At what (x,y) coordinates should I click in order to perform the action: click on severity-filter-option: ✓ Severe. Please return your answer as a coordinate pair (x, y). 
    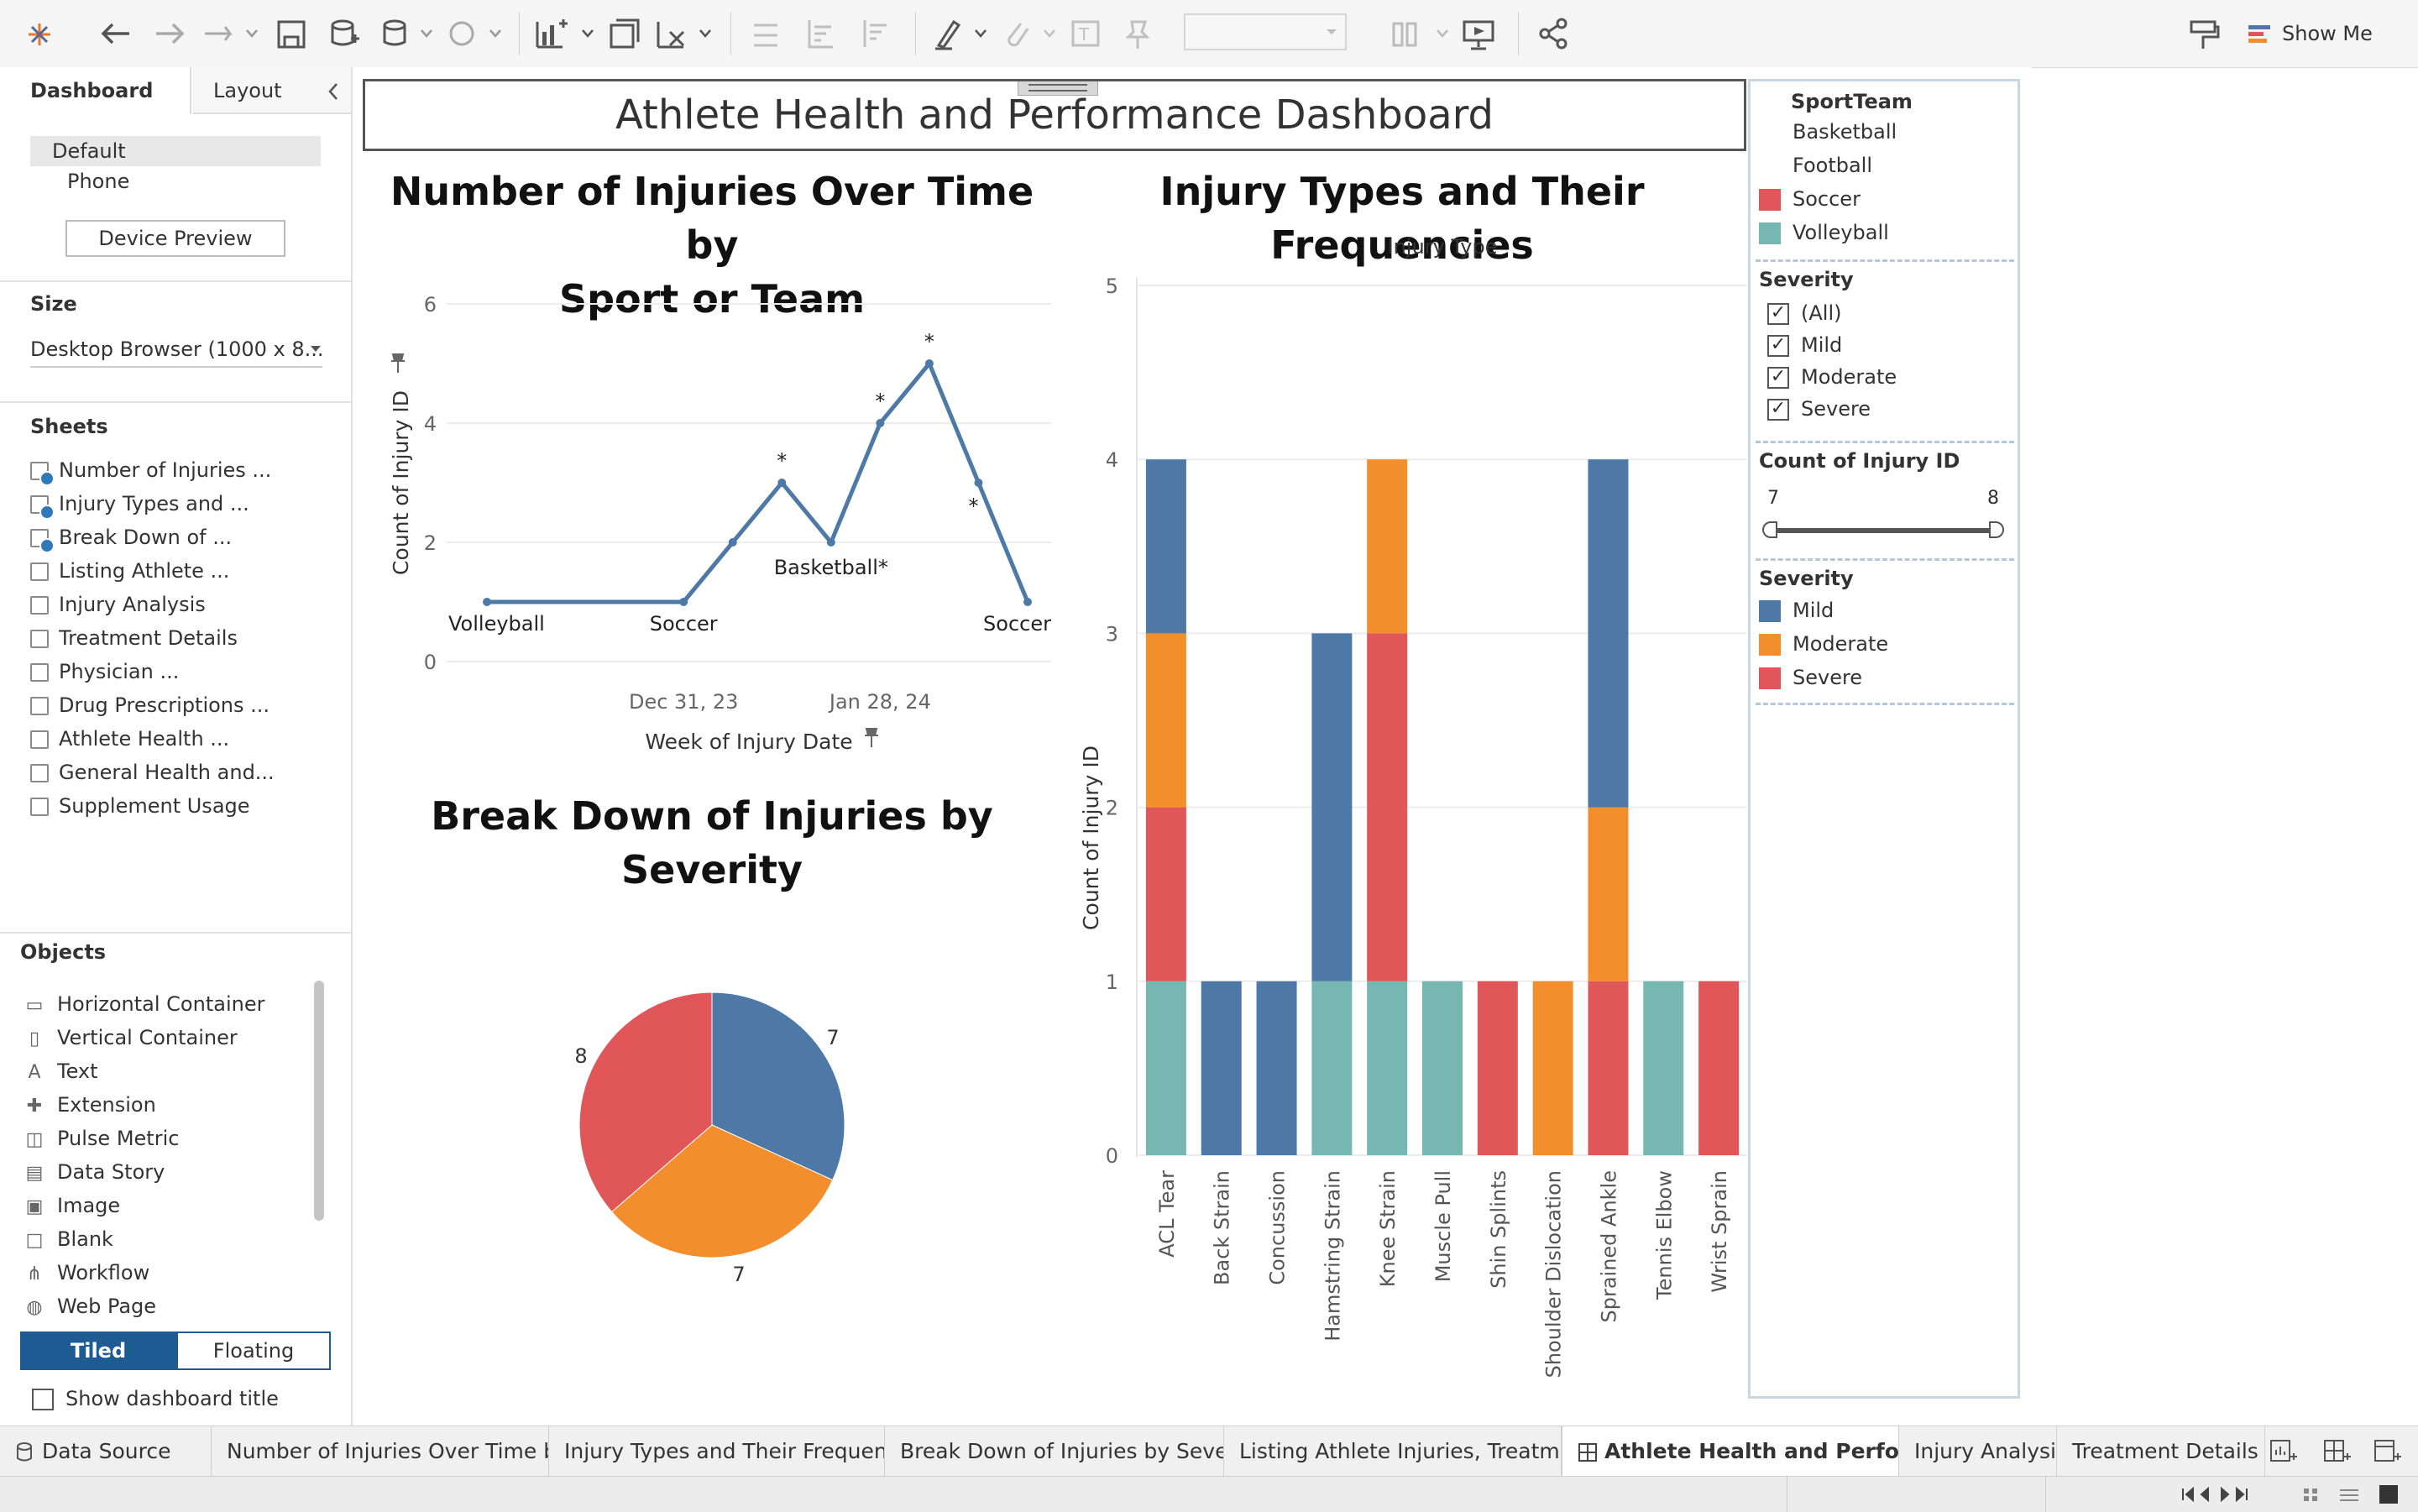
    Looking at the image, I should click on (1819, 409).